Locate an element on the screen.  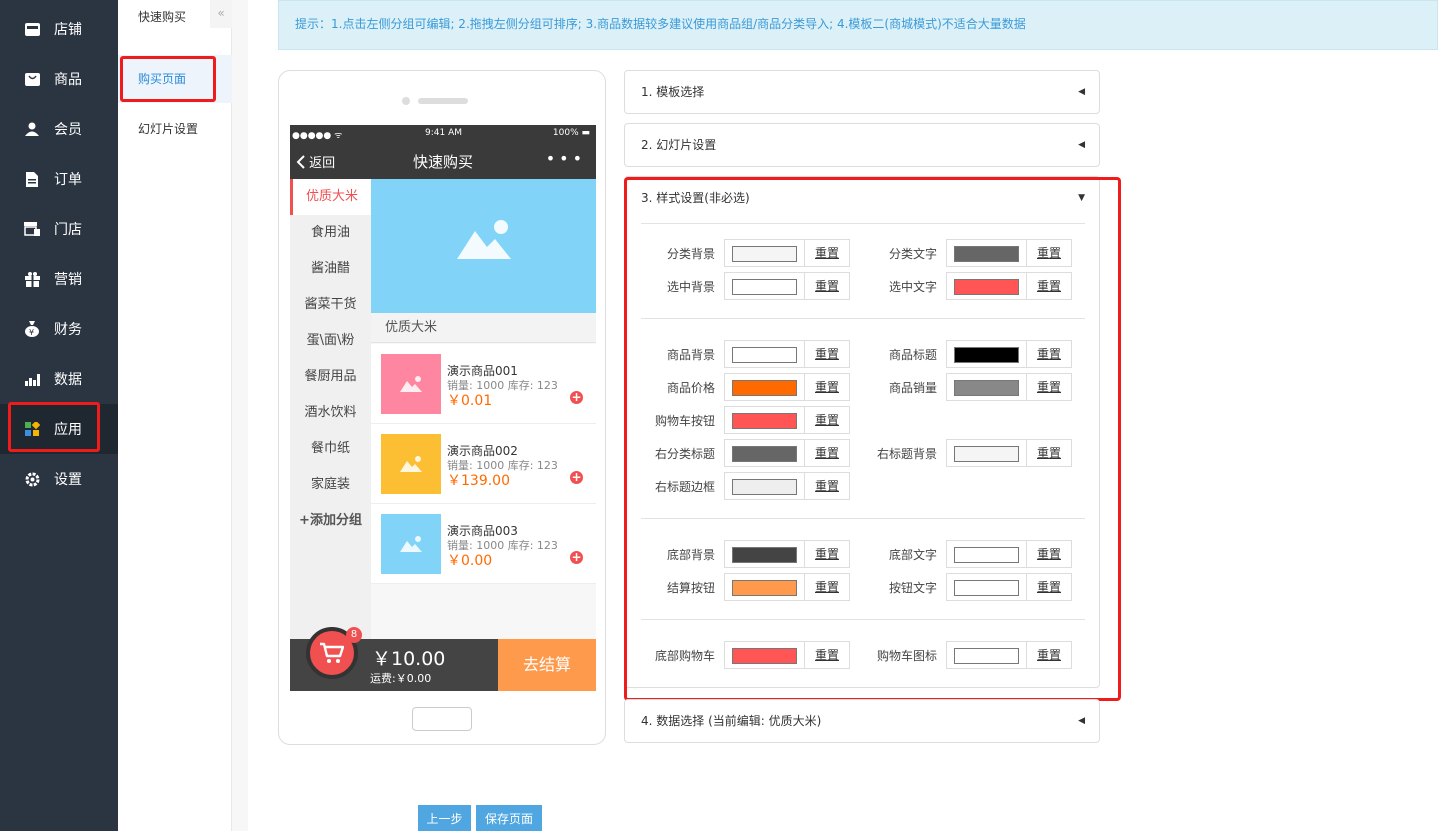
nav-label: 数据 is located at coordinates (68, 380).